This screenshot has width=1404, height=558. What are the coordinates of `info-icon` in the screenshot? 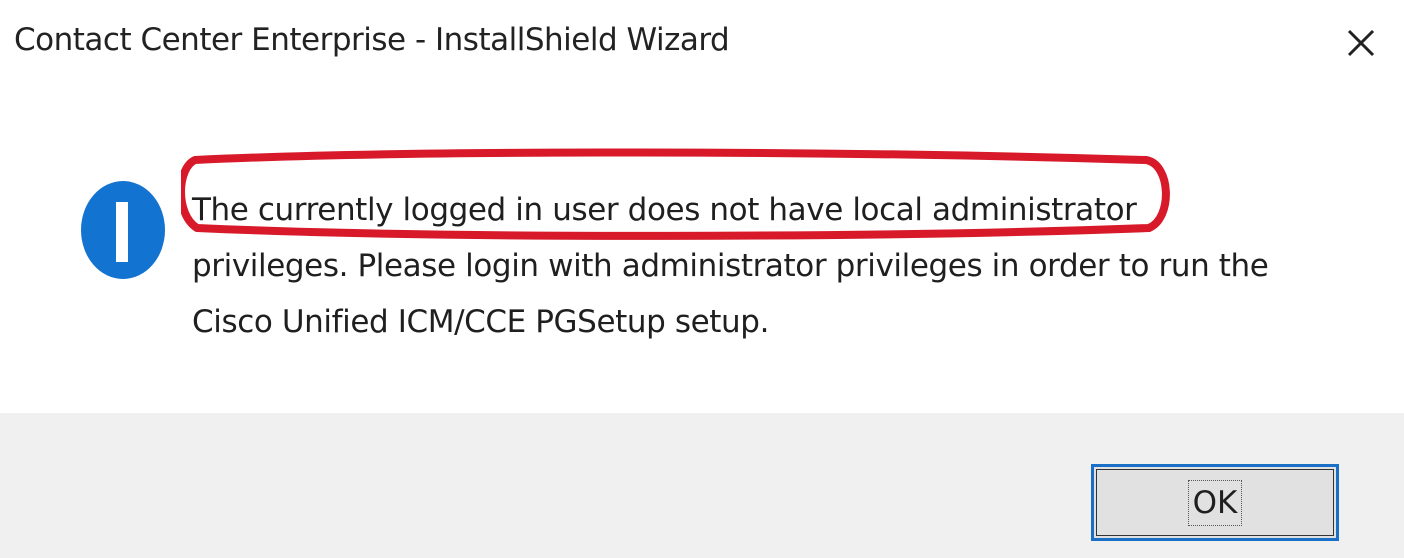 It's located at (123, 230).